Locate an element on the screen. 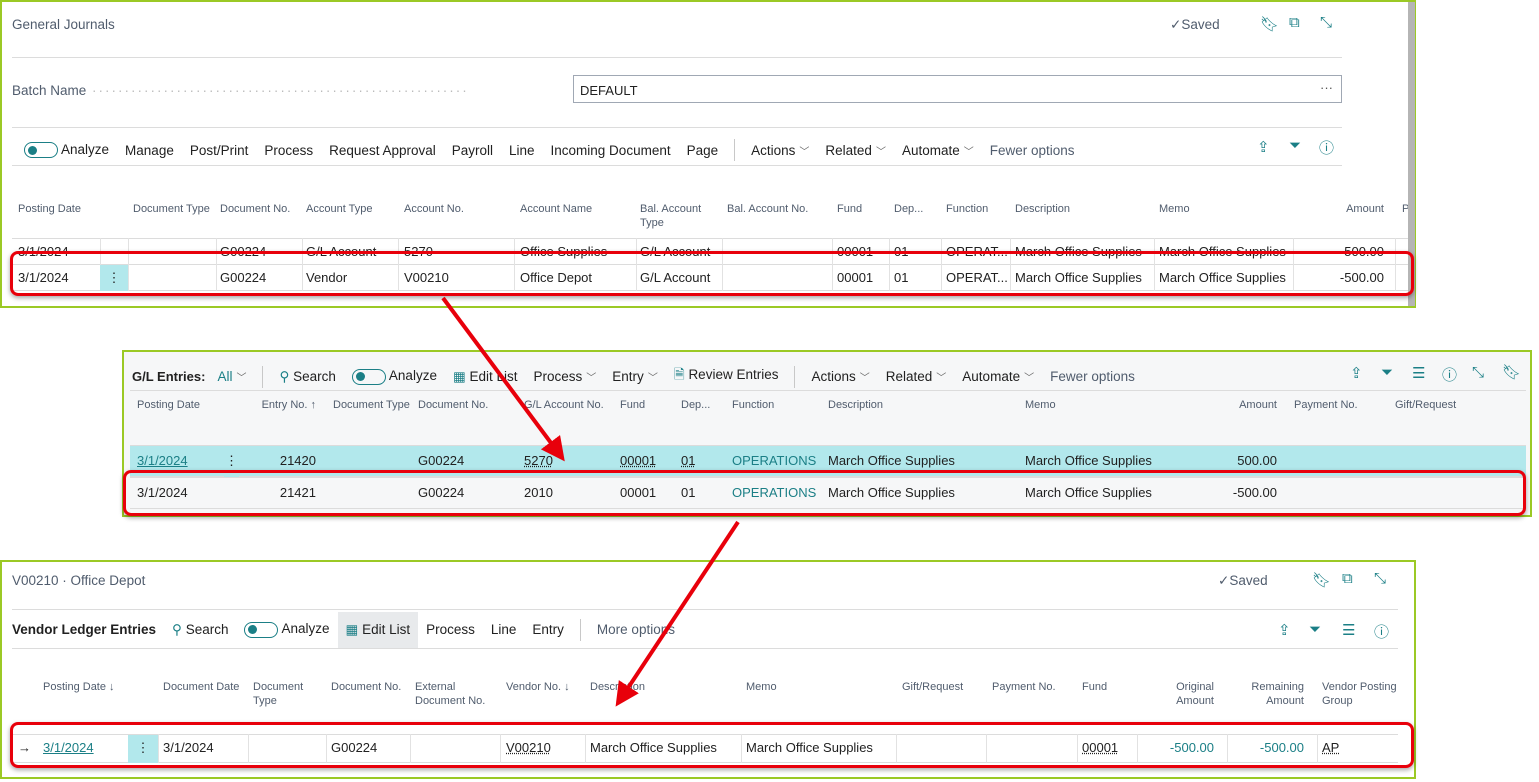  action-payroll: Payroll is located at coordinates (472, 150).